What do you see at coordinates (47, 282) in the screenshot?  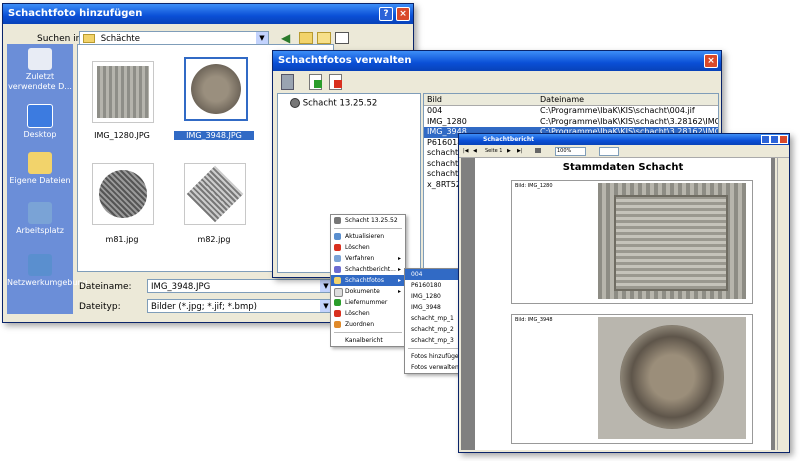 I see `place-network-label: Netzwerkumgebung` at bounding box center [47, 282].